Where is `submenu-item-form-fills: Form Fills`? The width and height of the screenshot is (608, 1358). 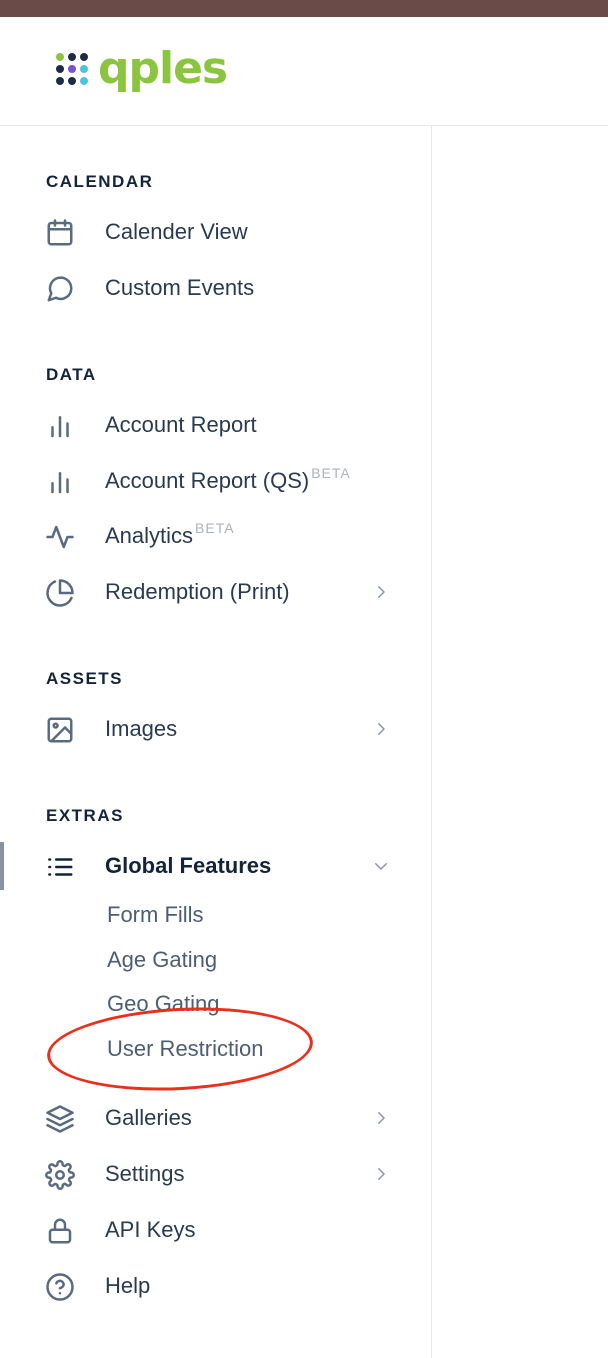 submenu-item-form-fills: Form Fills is located at coordinates (155, 915).